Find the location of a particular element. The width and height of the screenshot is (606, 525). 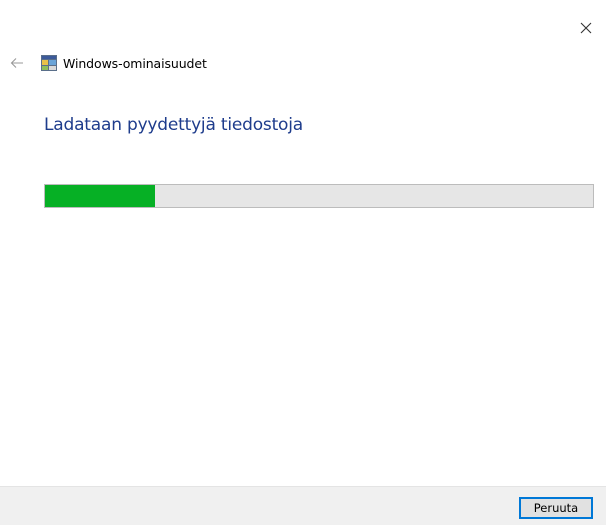

close-icon is located at coordinates (586, 28).